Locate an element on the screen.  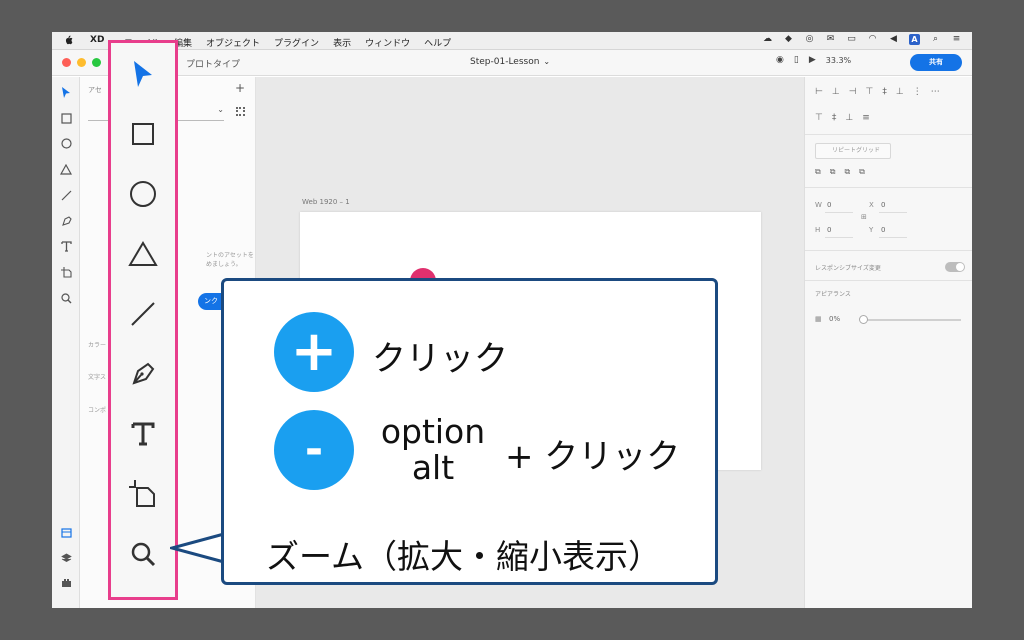
share-button: 共有 is located at coordinates (936, 62).